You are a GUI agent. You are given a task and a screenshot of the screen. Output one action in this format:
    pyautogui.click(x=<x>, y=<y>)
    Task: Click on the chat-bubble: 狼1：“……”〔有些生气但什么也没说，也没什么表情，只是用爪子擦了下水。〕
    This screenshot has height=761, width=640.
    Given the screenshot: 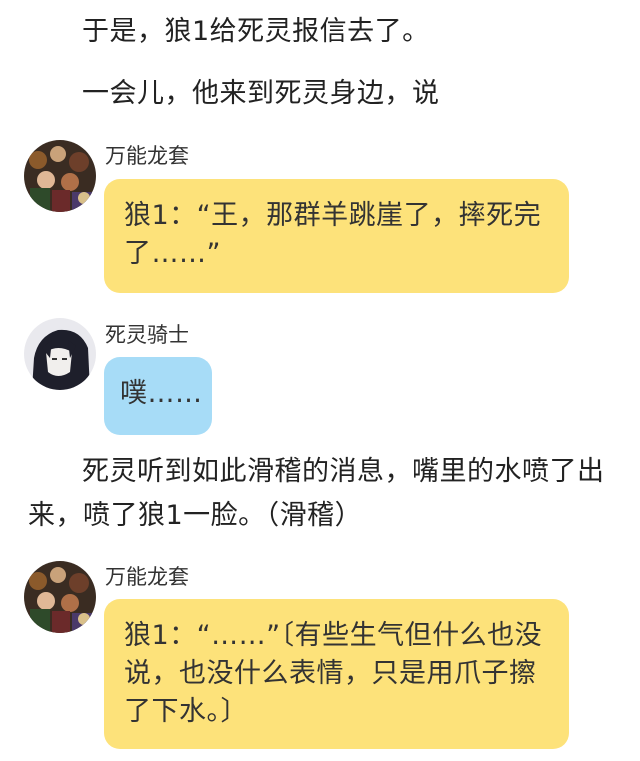 What is the action you would take?
    pyautogui.click(x=336, y=674)
    